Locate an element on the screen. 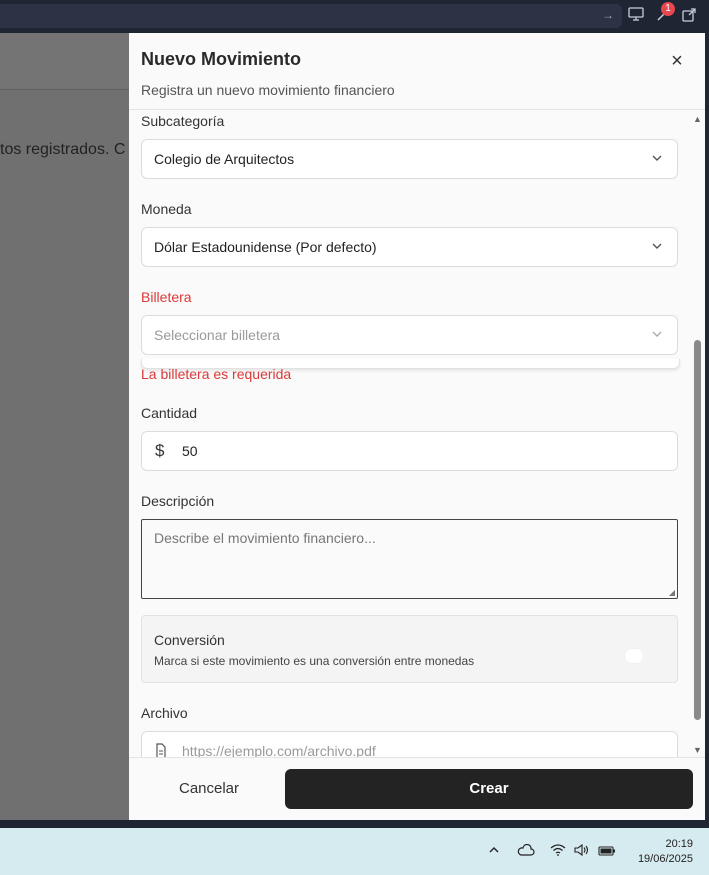  clock-date: 19/06/2025 is located at coordinates (665, 859).